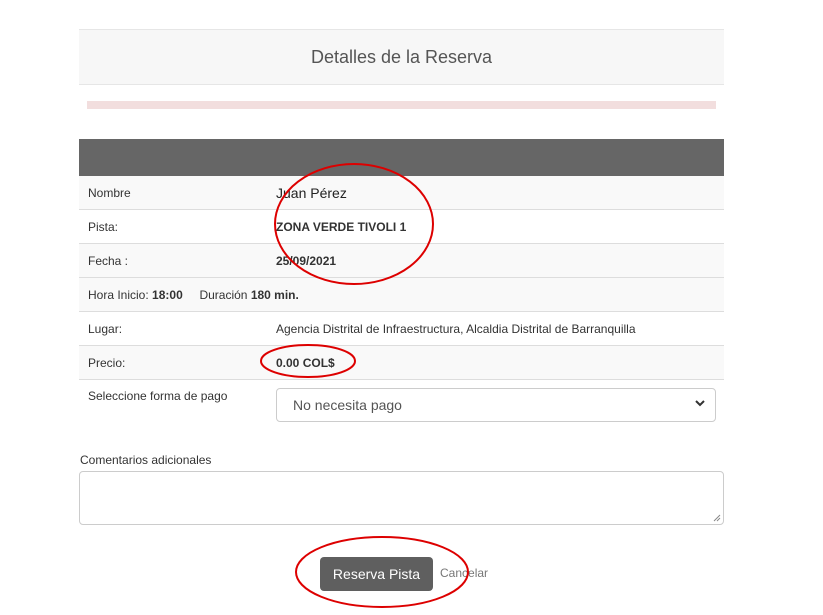  Describe the element at coordinates (401, 157) in the screenshot. I see `details-table-header` at that location.